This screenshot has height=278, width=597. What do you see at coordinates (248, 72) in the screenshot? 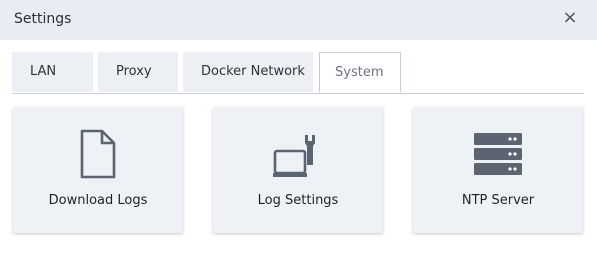
I see `tab-docker-network: Docker Network` at bounding box center [248, 72].